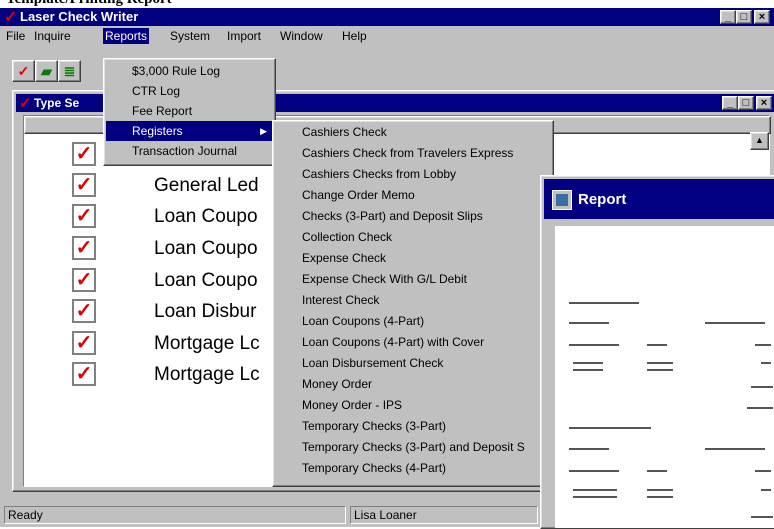 The image size is (774, 529). I want to click on status-user: Lisa Loaner, so click(444, 515).